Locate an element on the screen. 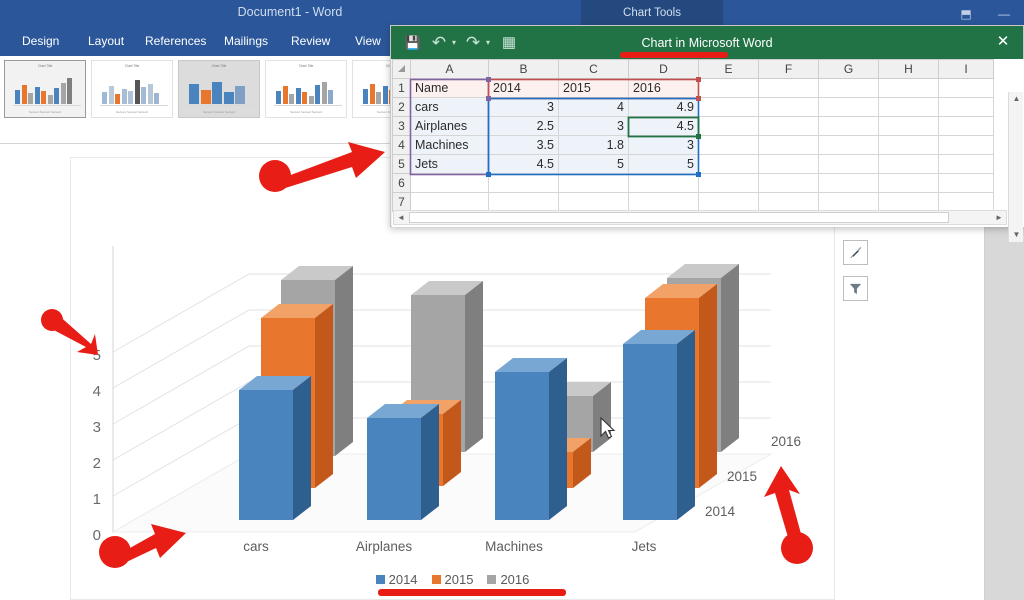  cell-I5 is located at coordinates (966, 164).